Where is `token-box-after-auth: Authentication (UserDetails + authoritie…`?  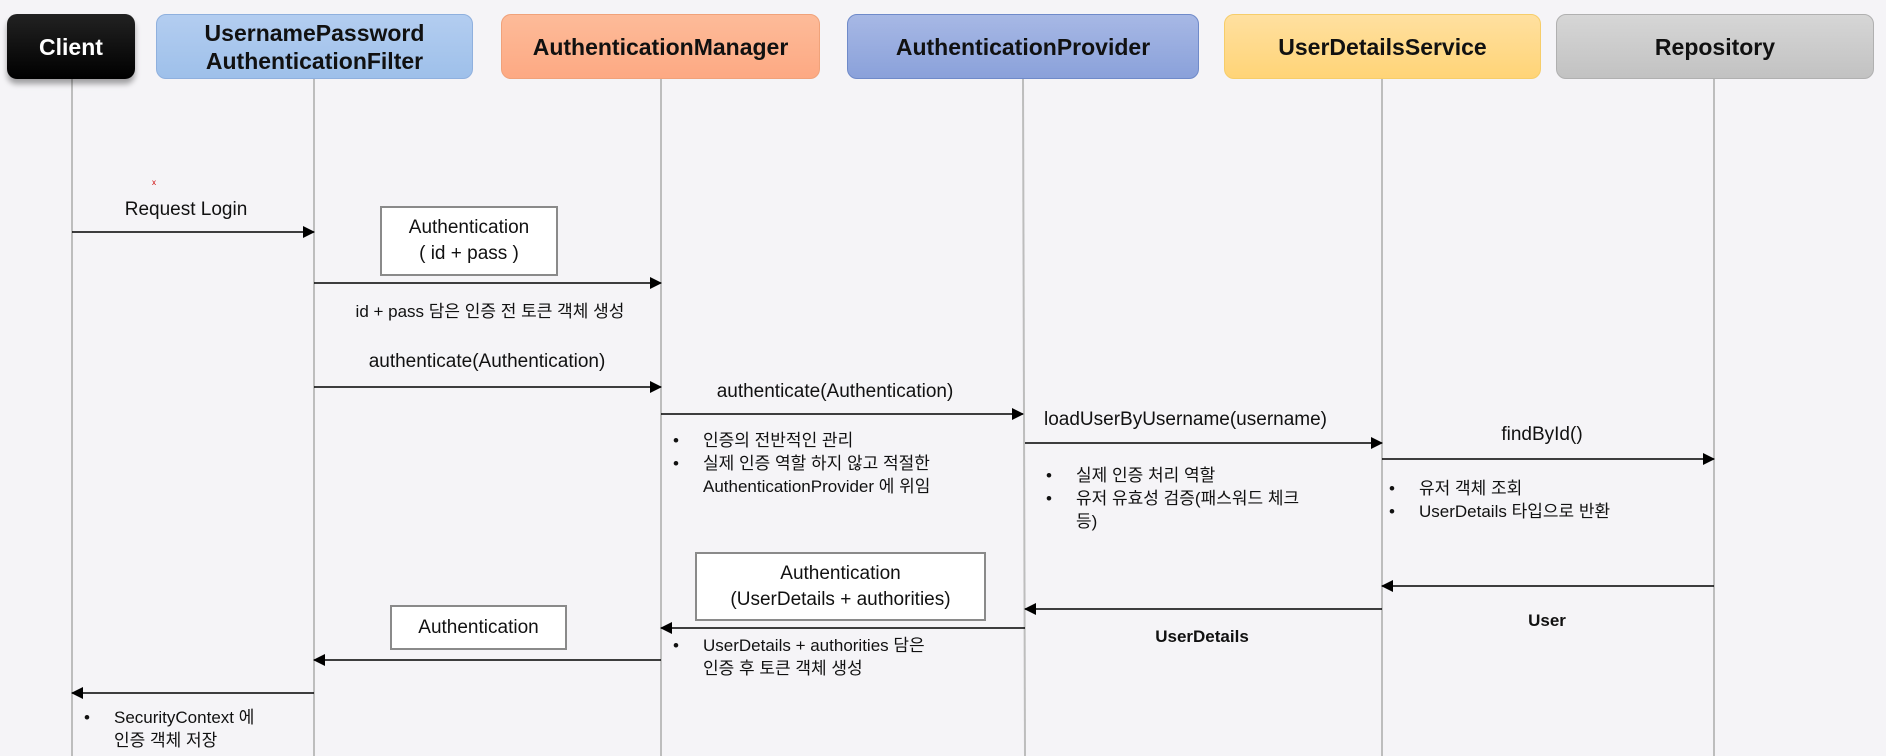 token-box-after-auth: Authentication (UserDetails + authoritie… is located at coordinates (840, 586).